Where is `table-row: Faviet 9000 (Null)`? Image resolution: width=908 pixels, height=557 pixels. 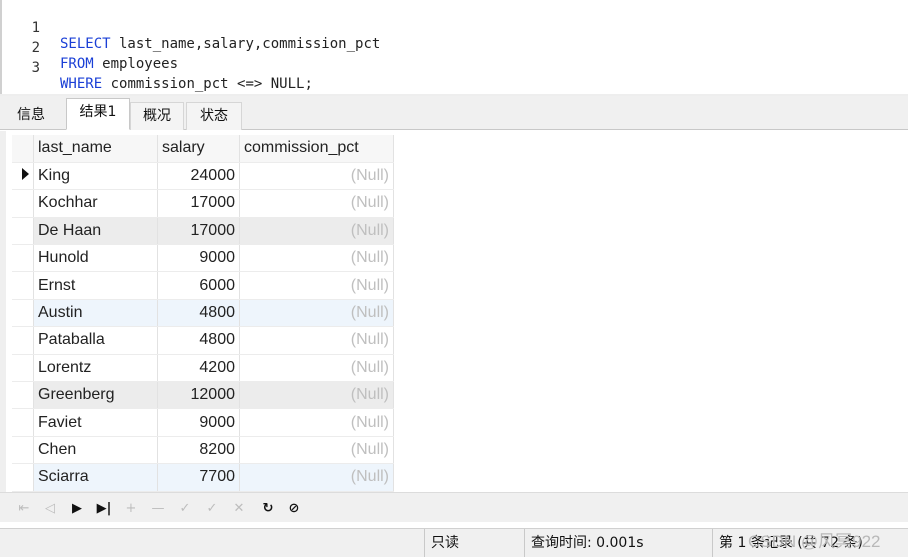 table-row: Faviet 9000 (Null) is located at coordinates (203, 422).